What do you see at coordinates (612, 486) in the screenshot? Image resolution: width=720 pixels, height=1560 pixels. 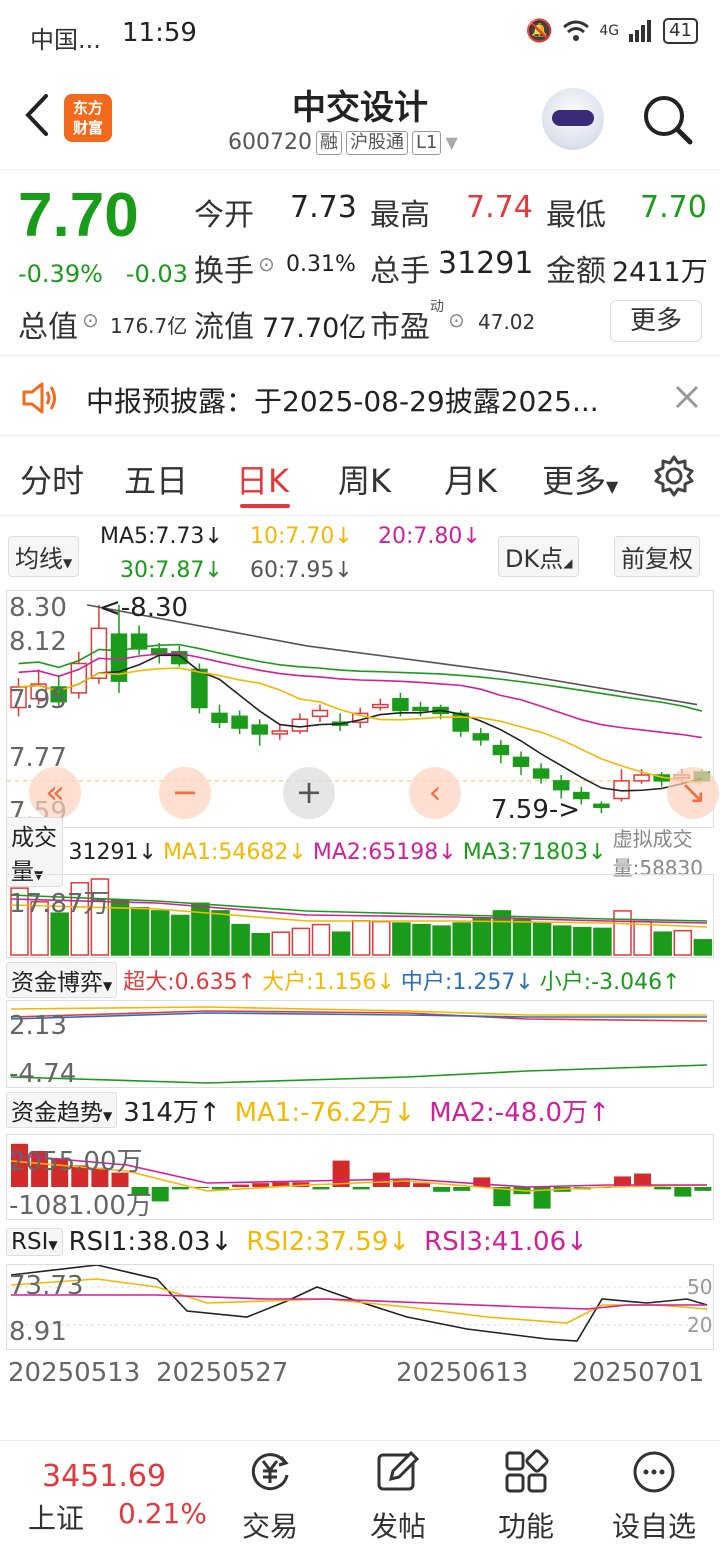 I see `dropdown-triangle-icon: ▼` at bounding box center [612, 486].